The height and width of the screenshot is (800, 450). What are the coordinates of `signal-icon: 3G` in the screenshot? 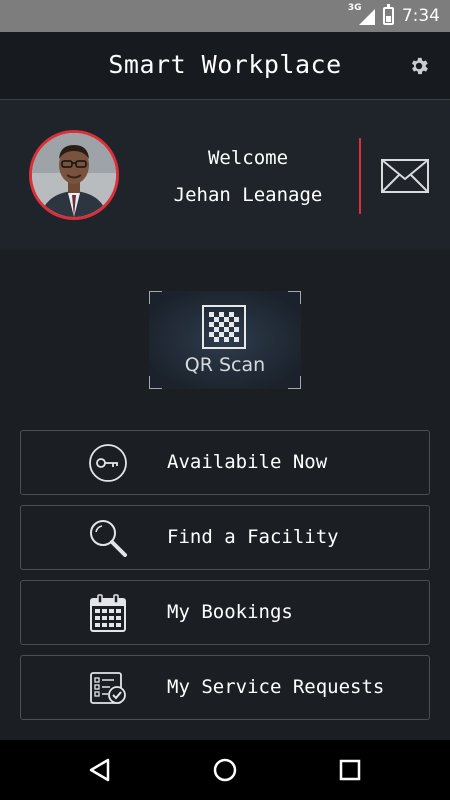 It's located at (361, 15).